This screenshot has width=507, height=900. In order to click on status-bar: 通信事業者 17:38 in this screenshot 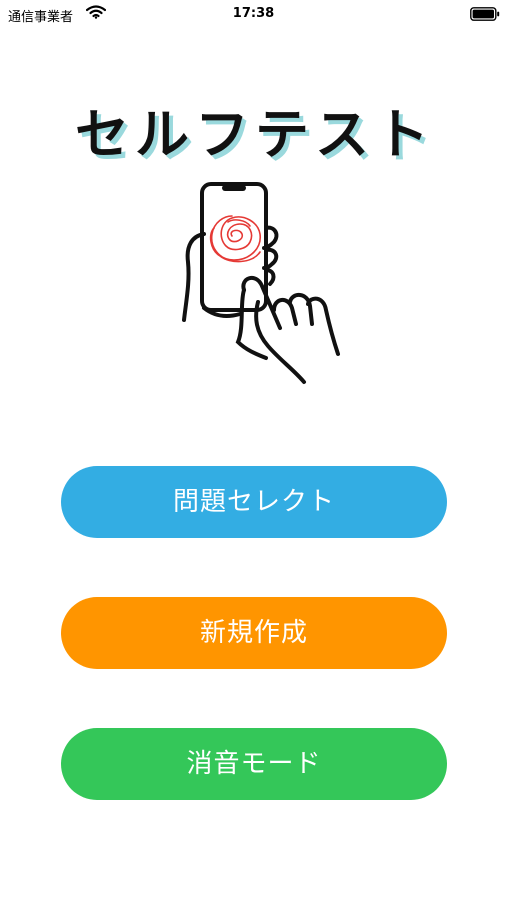, I will do `click(253, 15)`.